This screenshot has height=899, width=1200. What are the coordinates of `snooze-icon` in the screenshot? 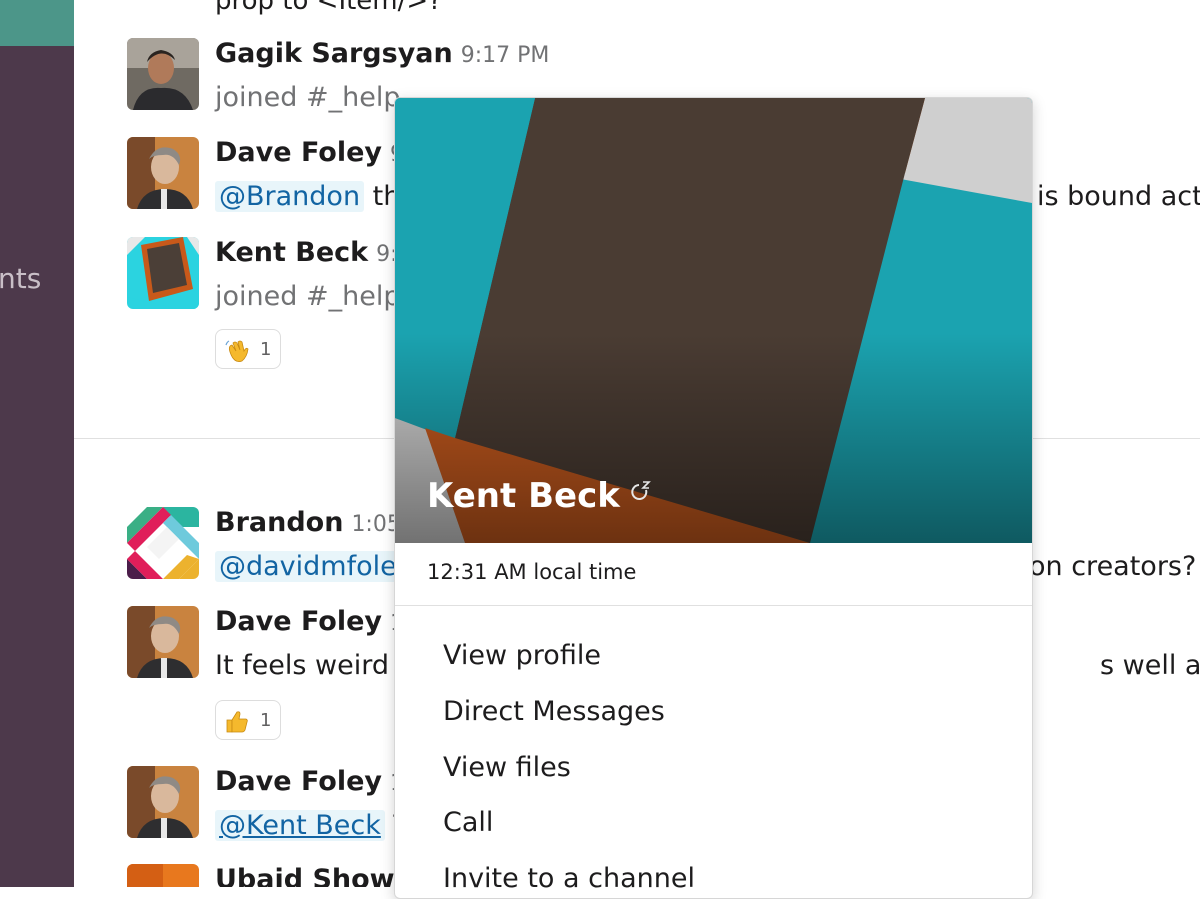 It's located at (641, 490).